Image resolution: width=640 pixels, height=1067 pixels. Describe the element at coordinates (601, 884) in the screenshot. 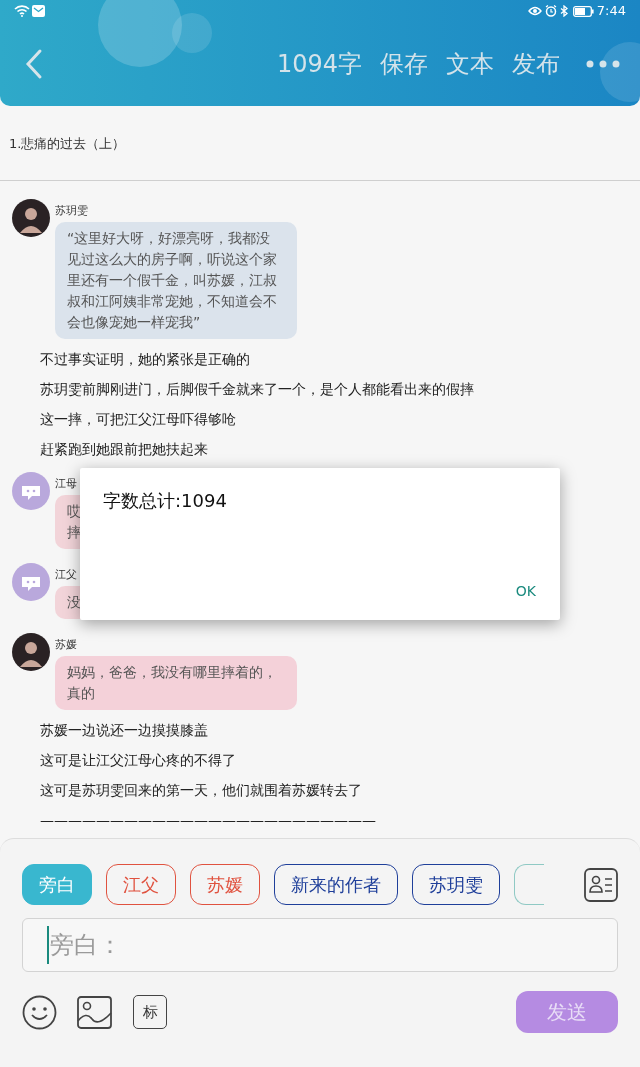

I see `contacts-button` at that location.